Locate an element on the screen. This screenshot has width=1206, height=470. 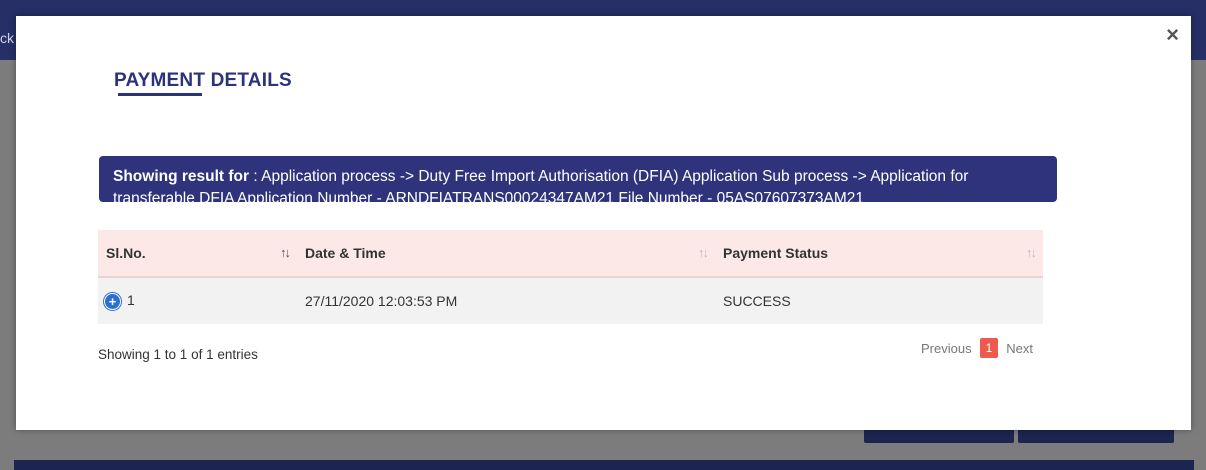
background-footer-bar is located at coordinates (604, 465).